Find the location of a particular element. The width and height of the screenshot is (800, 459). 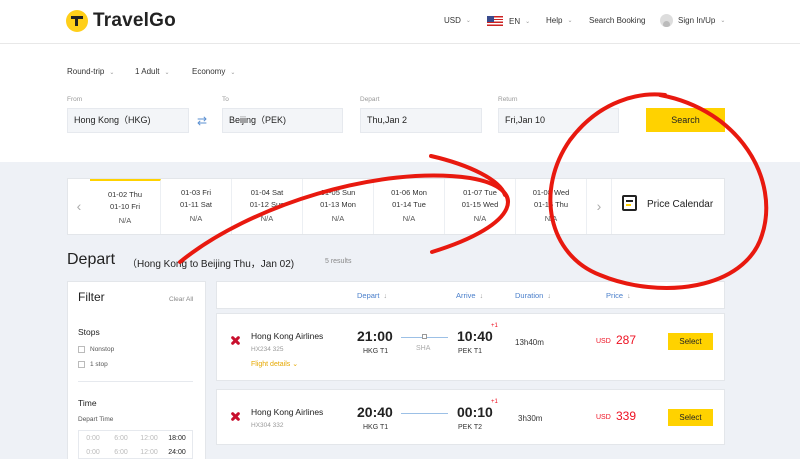

price: 287 is located at coordinates (626, 340).